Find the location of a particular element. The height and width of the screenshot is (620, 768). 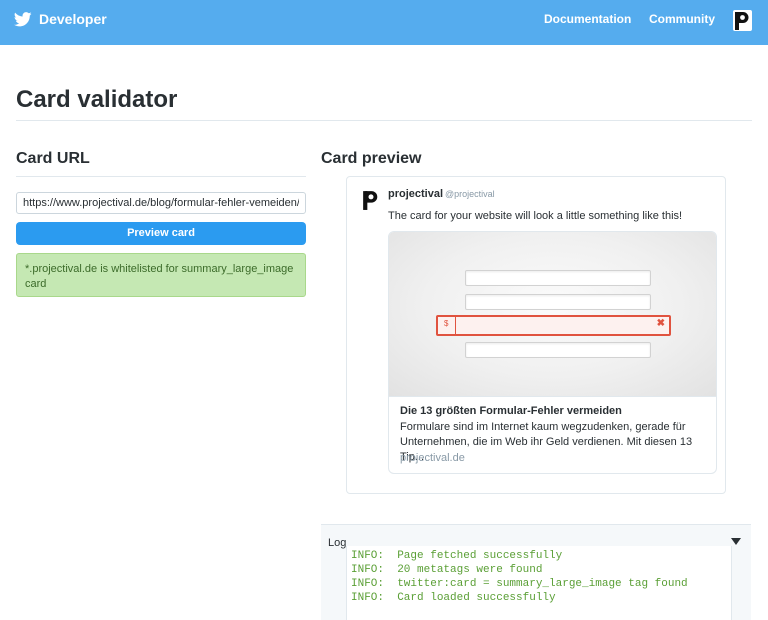

top-navigation-bar: Developer Documentation Community is located at coordinates (384, 22).